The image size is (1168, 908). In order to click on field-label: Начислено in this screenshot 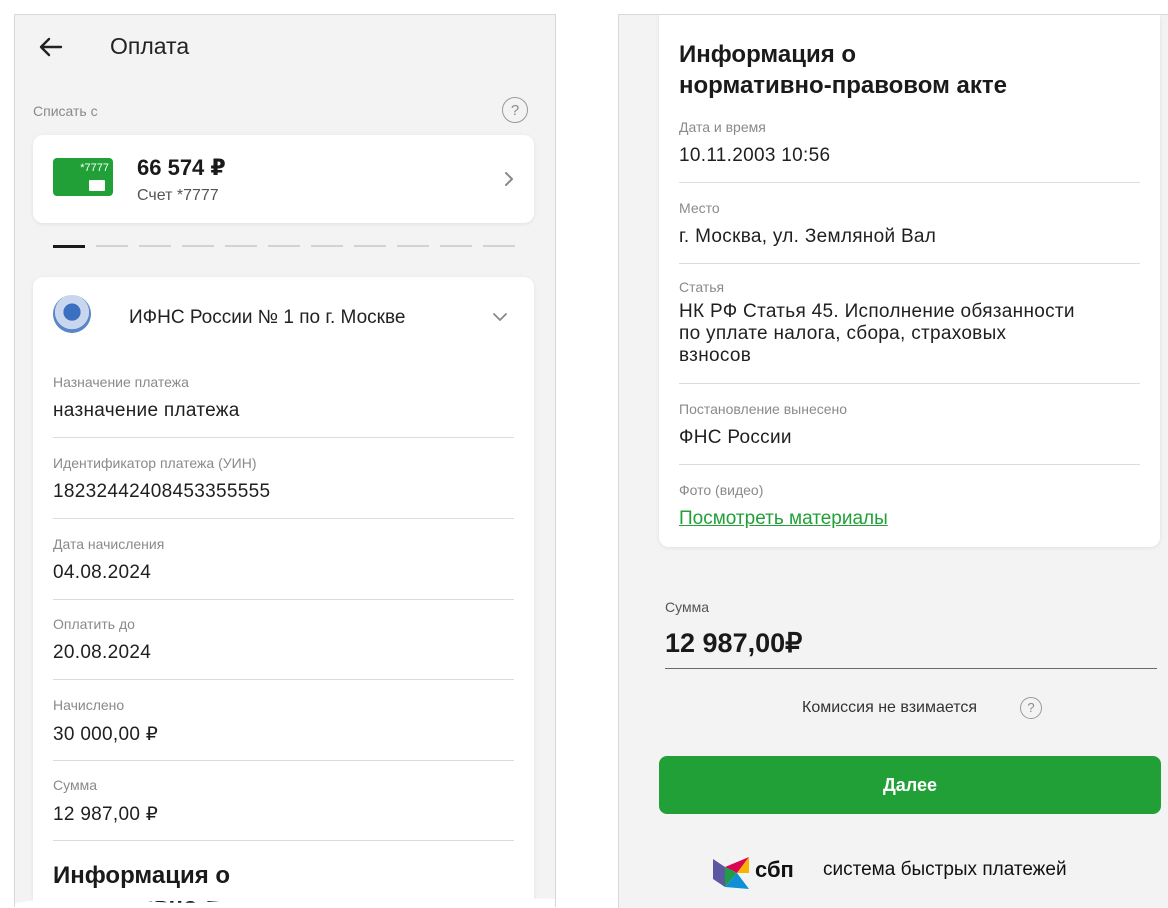, I will do `click(89, 705)`.